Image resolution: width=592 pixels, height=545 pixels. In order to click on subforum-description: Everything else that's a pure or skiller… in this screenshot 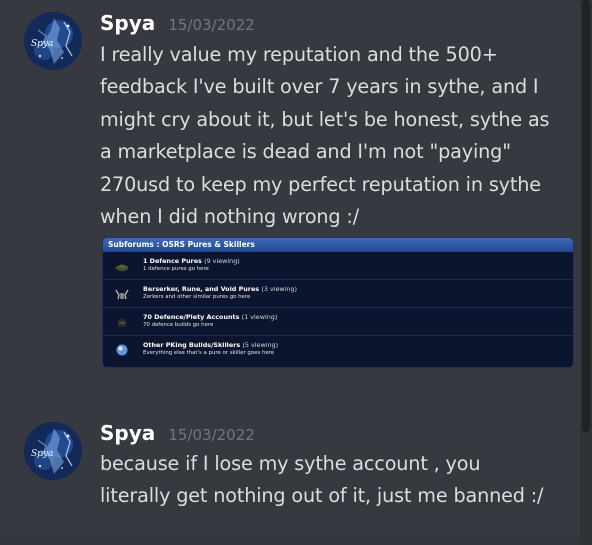, I will do `click(209, 353)`.